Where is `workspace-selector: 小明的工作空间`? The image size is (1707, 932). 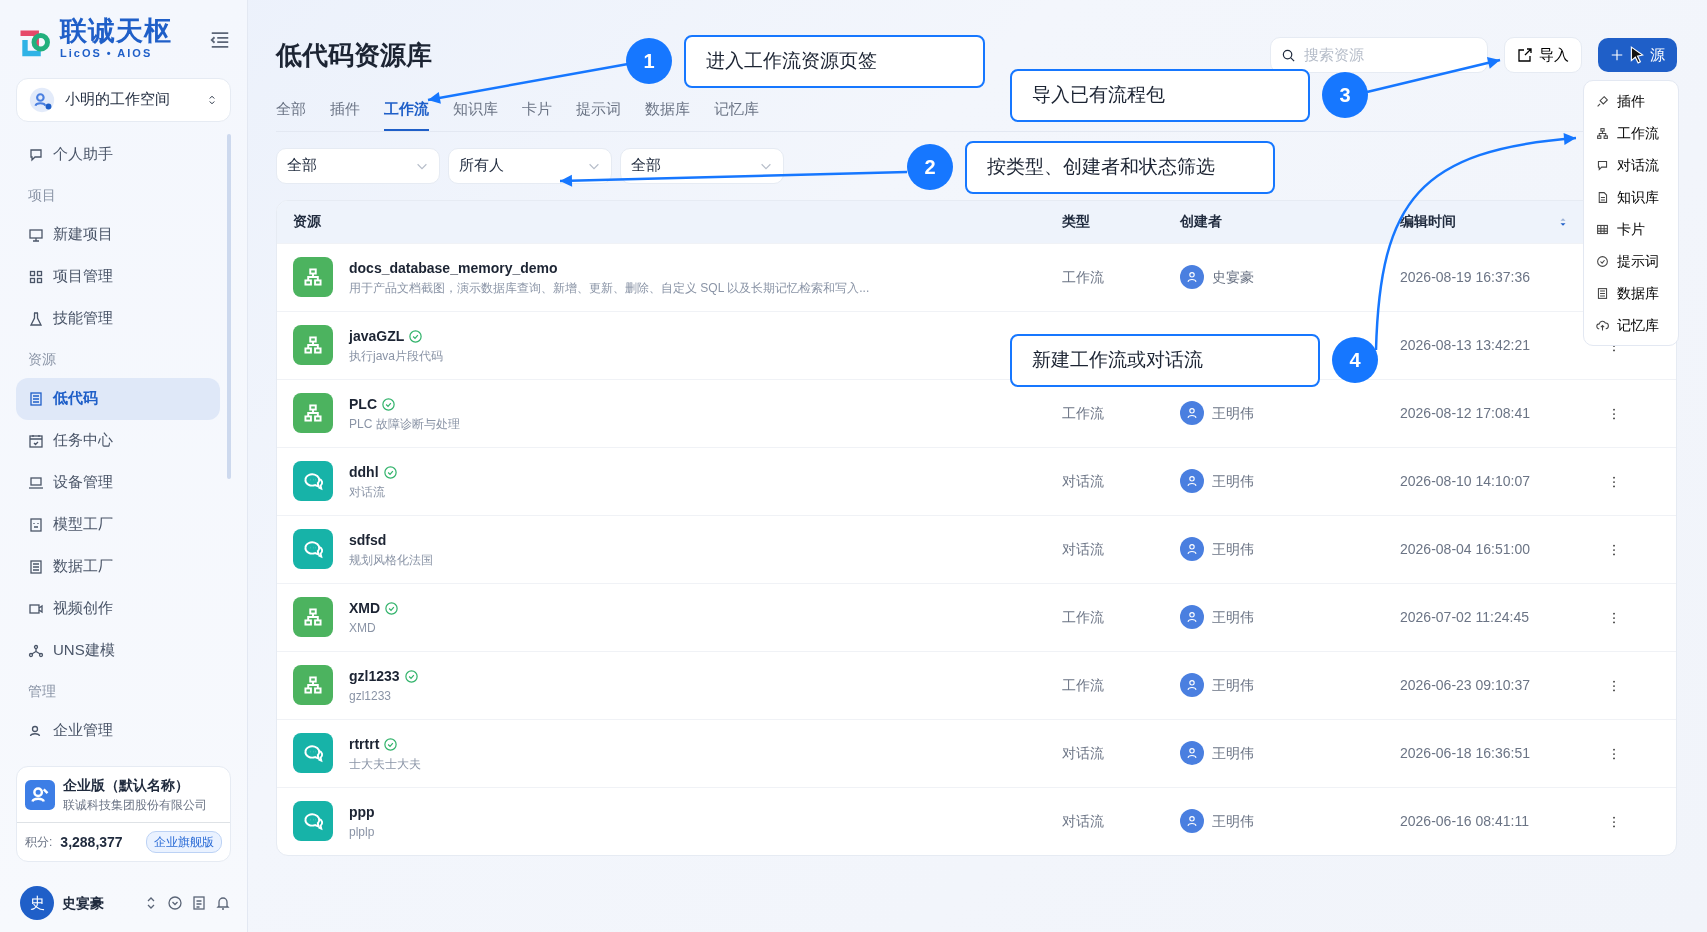
workspace-selector: 小明的工作空间 is located at coordinates (123, 99).